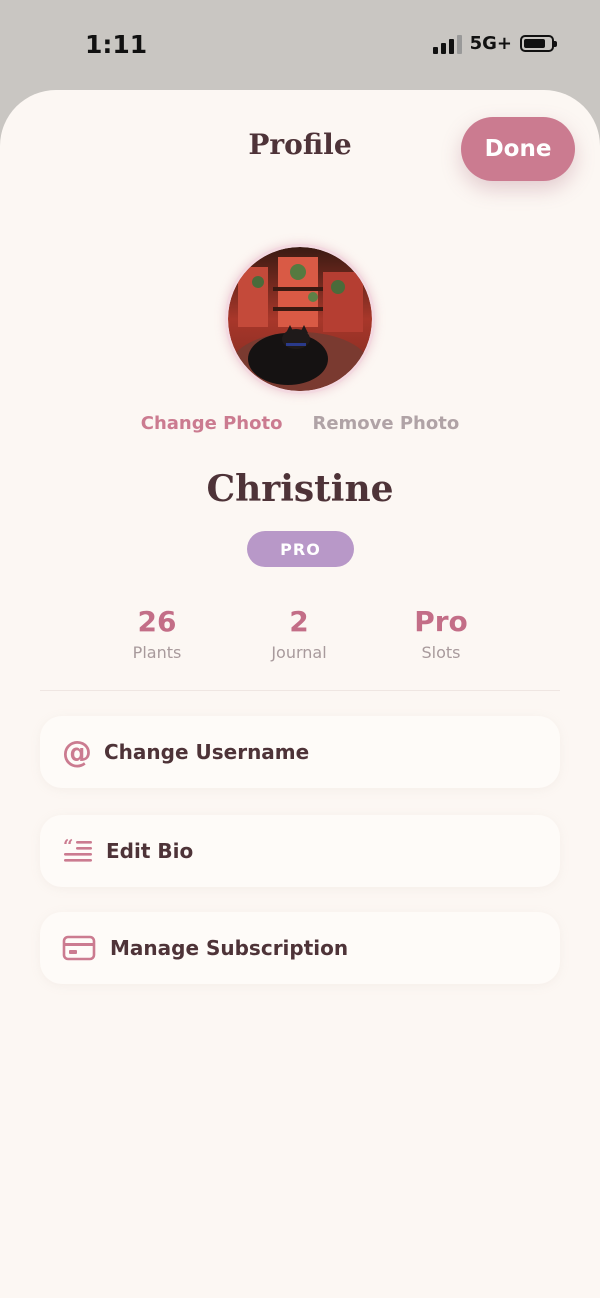 The image size is (600, 1298). I want to click on network-label: 5G+, so click(490, 43).